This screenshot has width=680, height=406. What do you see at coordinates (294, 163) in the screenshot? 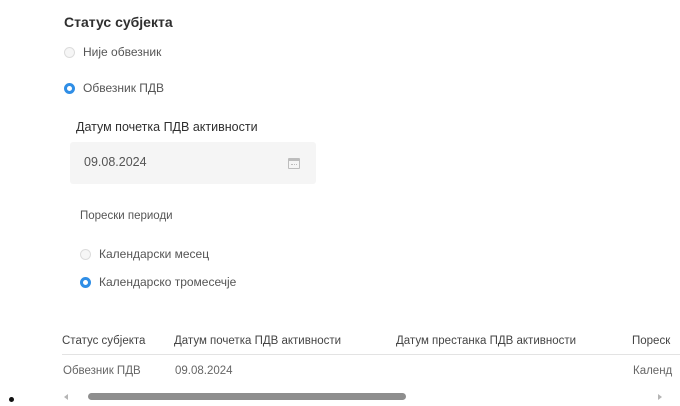
I see `calendar-icon` at bounding box center [294, 163].